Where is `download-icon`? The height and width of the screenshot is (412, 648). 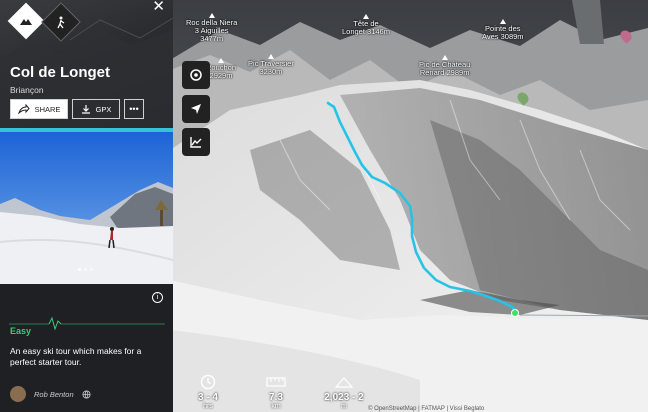
download-icon is located at coordinates (85, 109).